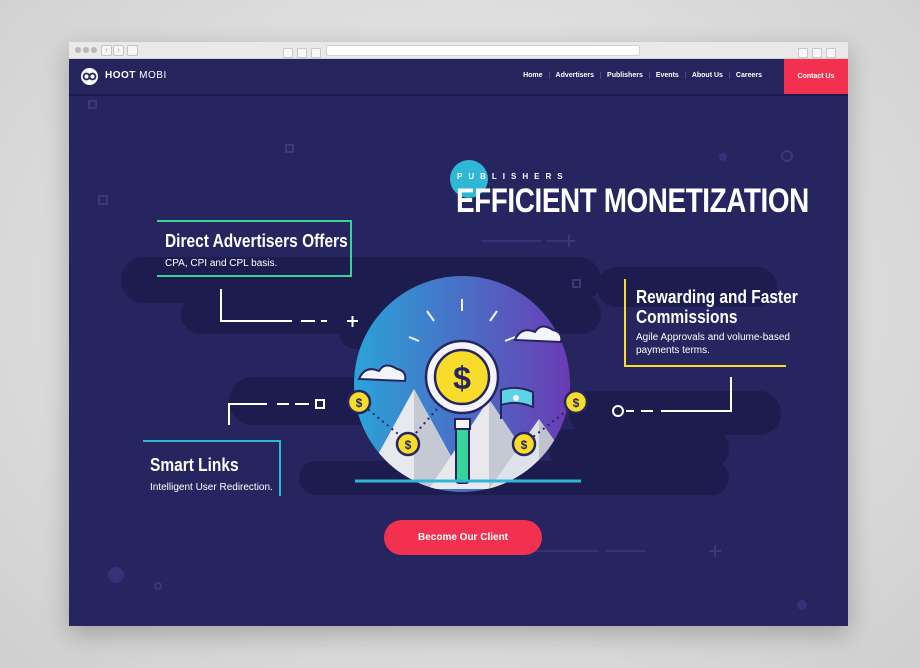 Image resolution: width=920 pixels, height=668 pixels. What do you see at coordinates (624, 75) in the screenshot?
I see `nav-publishers: Publishers` at bounding box center [624, 75].